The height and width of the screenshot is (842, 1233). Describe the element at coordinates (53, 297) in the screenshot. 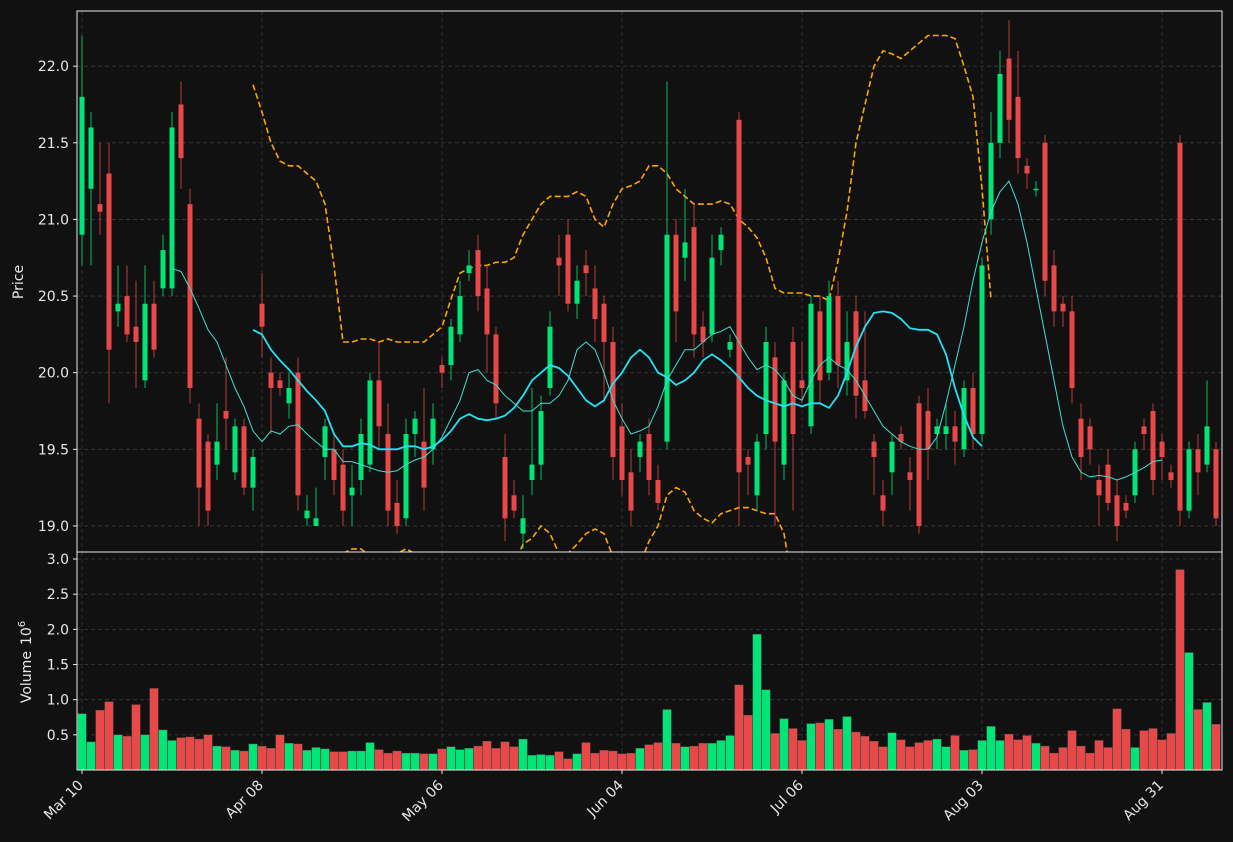

I see `price-tick-label: 20.5` at that location.